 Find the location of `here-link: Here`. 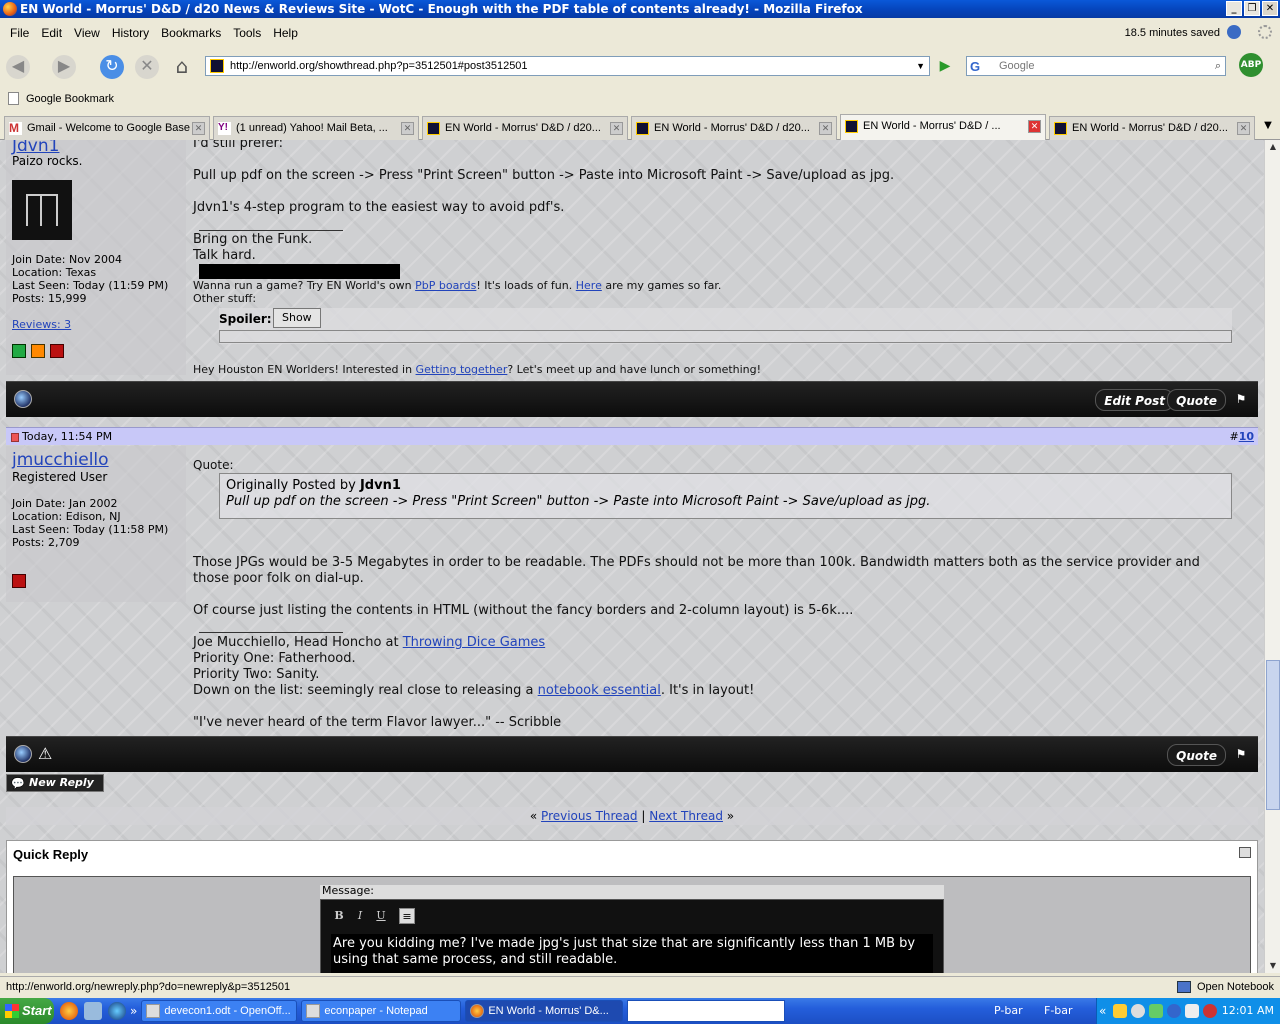

here-link: Here is located at coordinates (589, 285).